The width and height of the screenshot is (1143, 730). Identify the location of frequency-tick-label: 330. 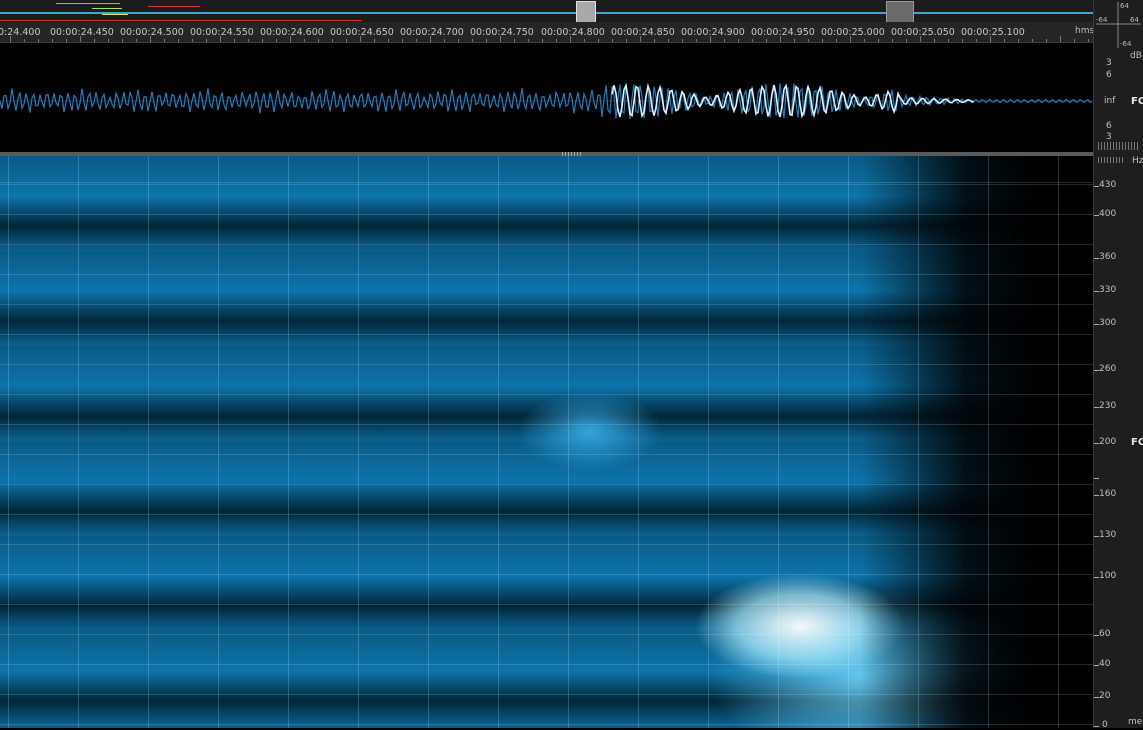
(1108, 290).